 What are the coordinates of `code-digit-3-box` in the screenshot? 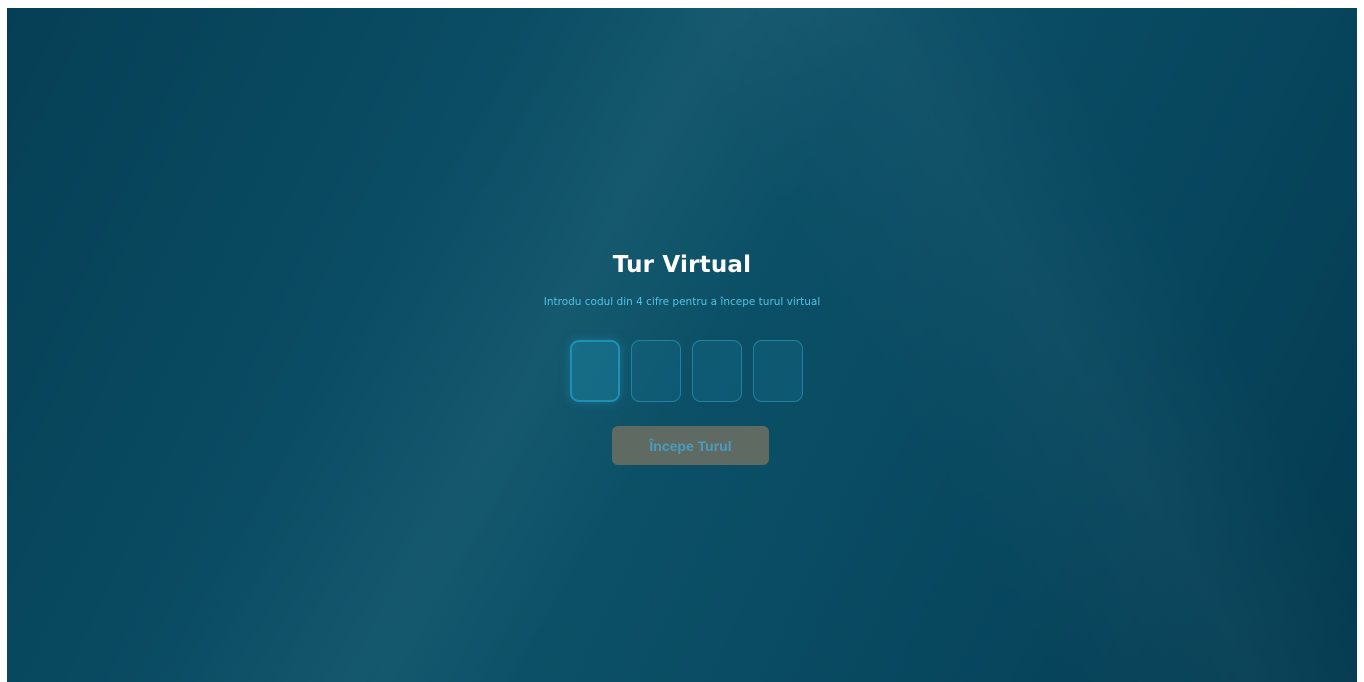 It's located at (717, 371).